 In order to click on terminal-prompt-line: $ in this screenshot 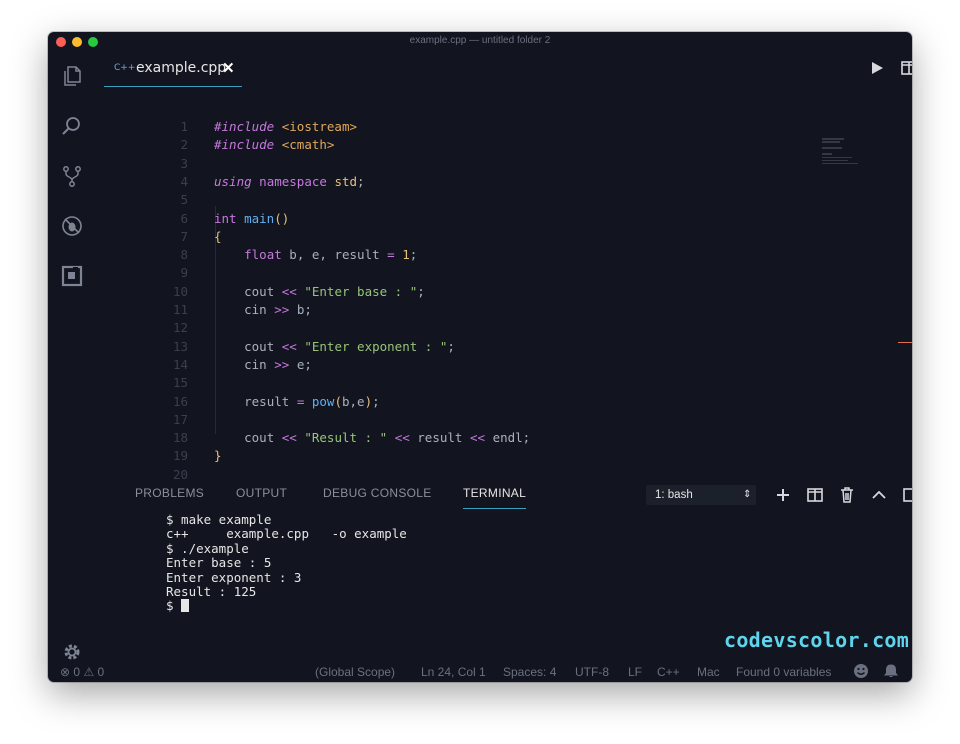, I will do `click(286, 606)`.